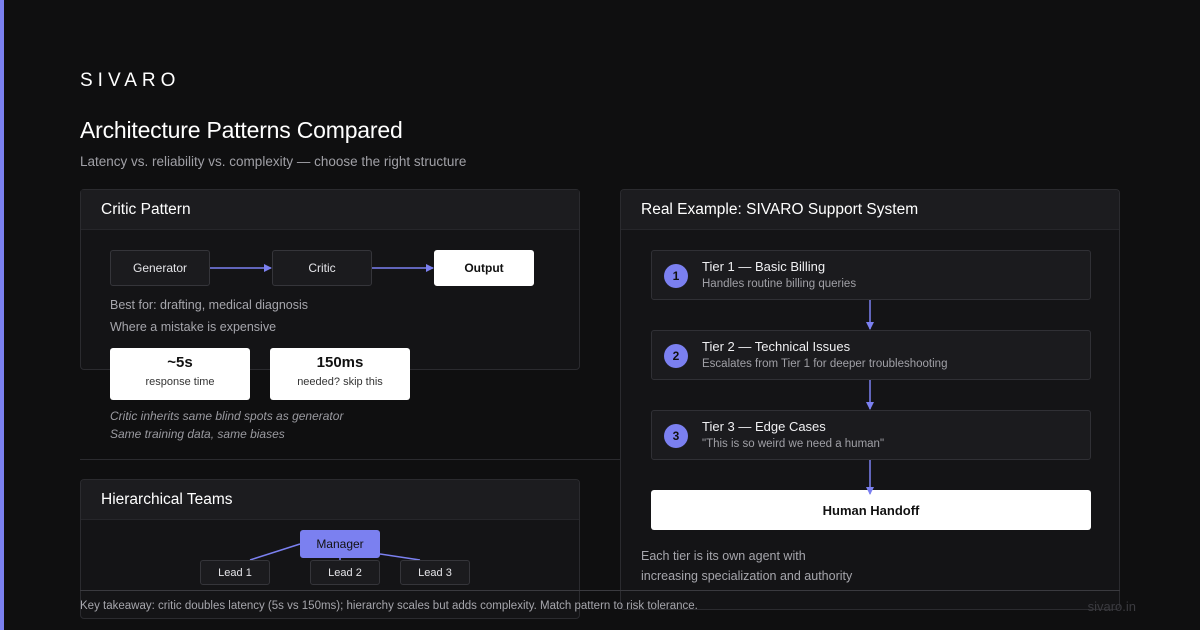 The image size is (1200, 630). What do you see at coordinates (340, 544) in the screenshot?
I see `manager-node: Manager` at bounding box center [340, 544].